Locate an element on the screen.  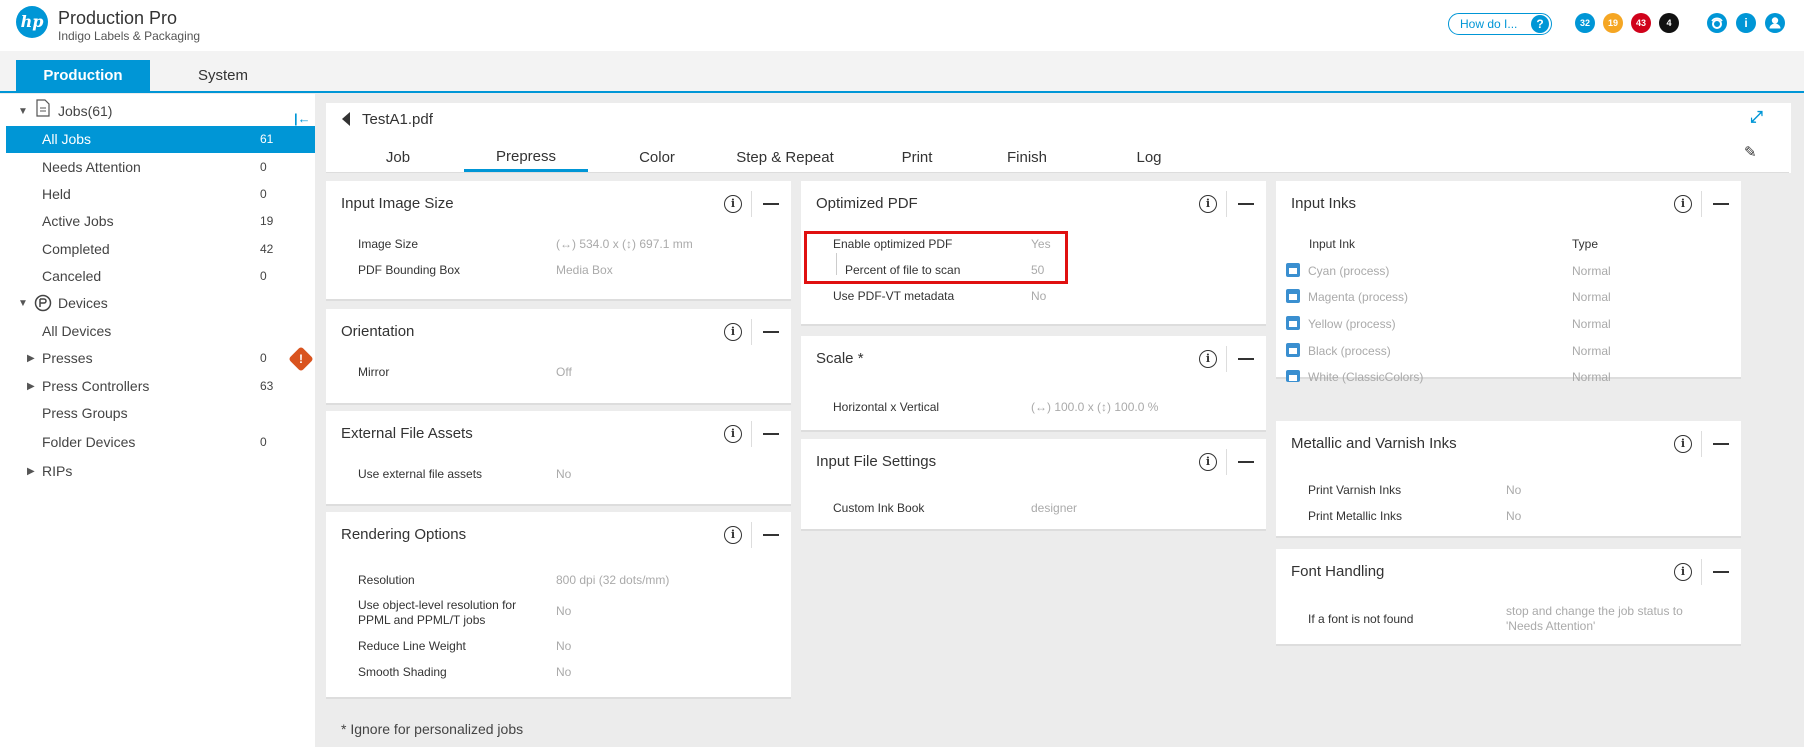
sidebar-item-press-groups: Press Groups is located at coordinates (160, 413).